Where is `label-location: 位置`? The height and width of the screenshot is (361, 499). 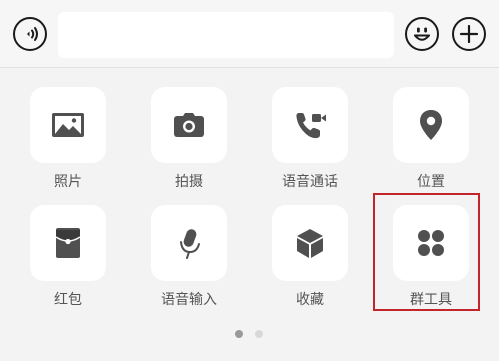 label-location: 位置 is located at coordinates (431, 182).